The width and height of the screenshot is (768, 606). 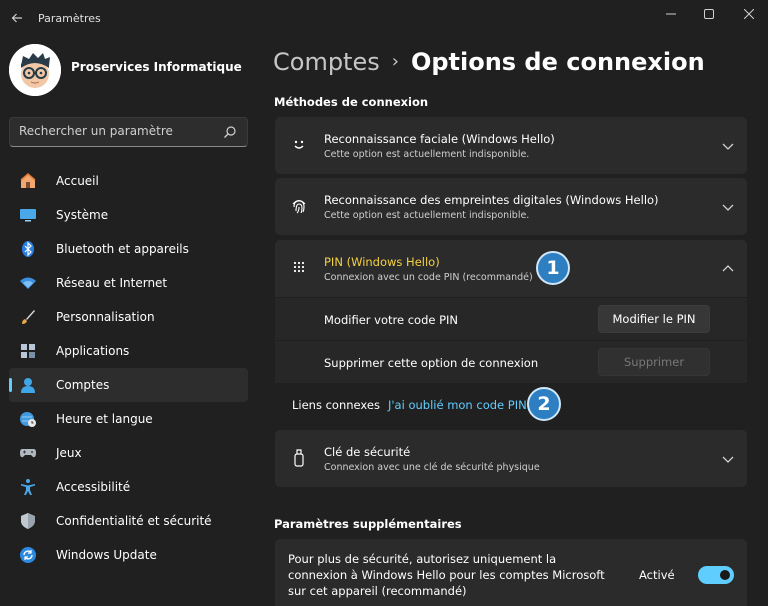 I want to click on avatar-face-icon, so click(x=35, y=70).